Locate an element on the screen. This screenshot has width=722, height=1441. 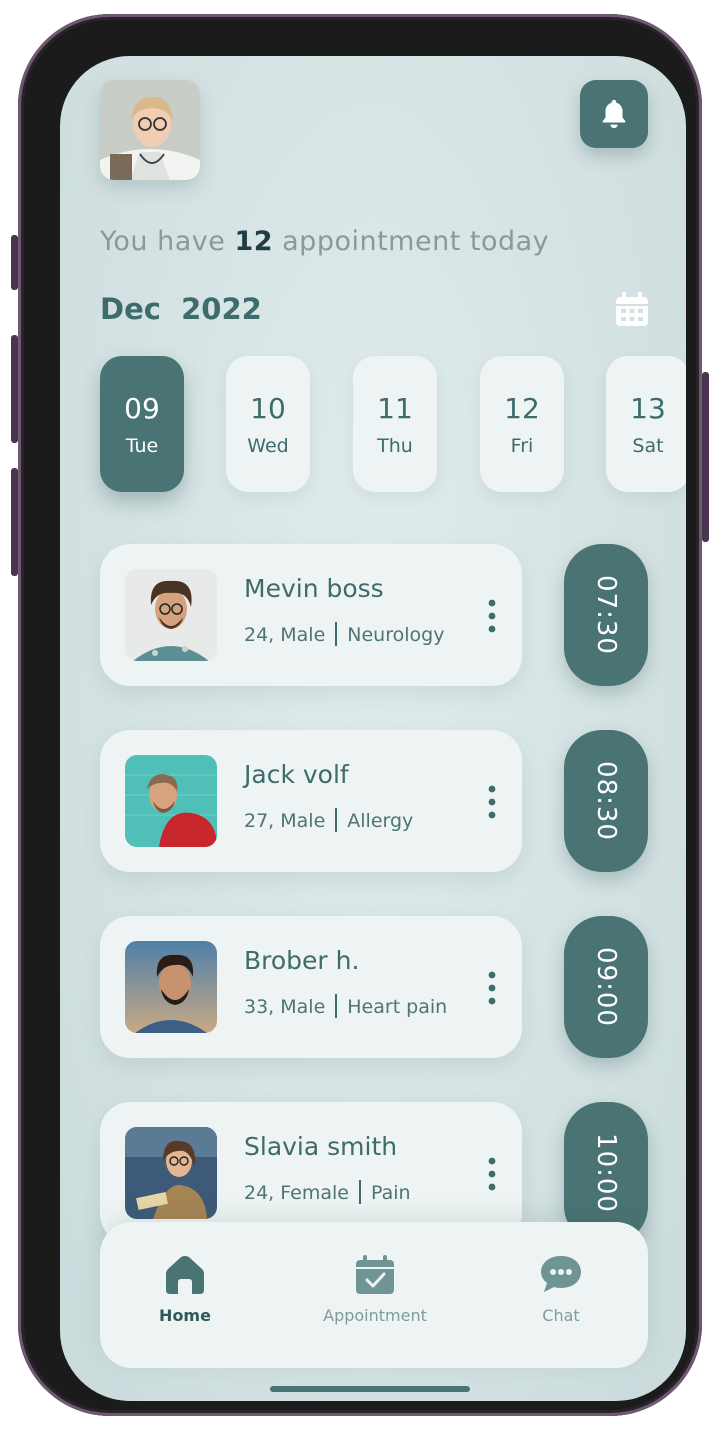
day-number: 10 is located at coordinates (268, 408).